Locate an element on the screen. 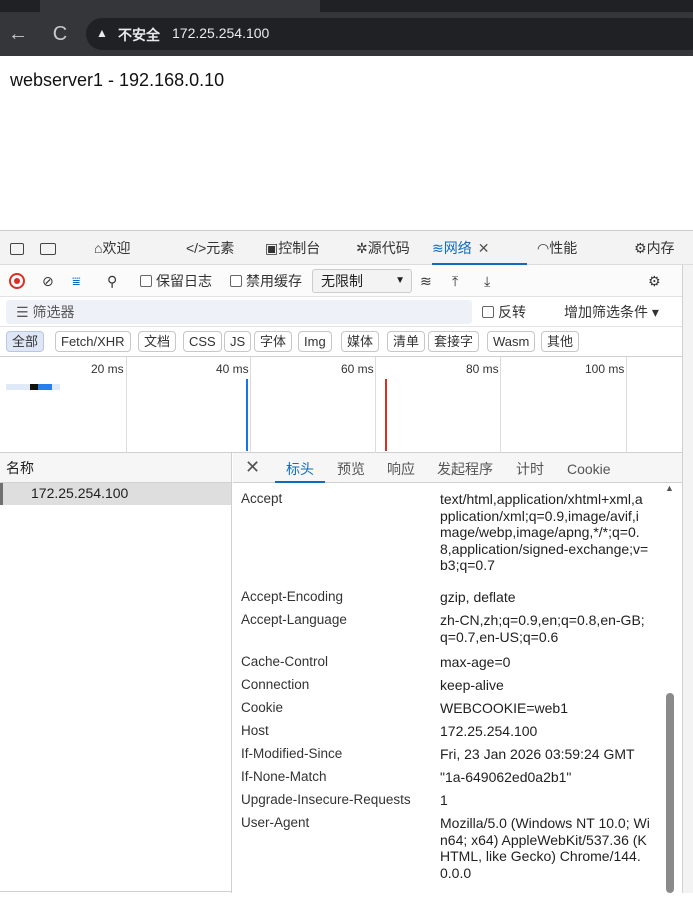  type-filter-doc: 文档 is located at coordinates (157, 341).